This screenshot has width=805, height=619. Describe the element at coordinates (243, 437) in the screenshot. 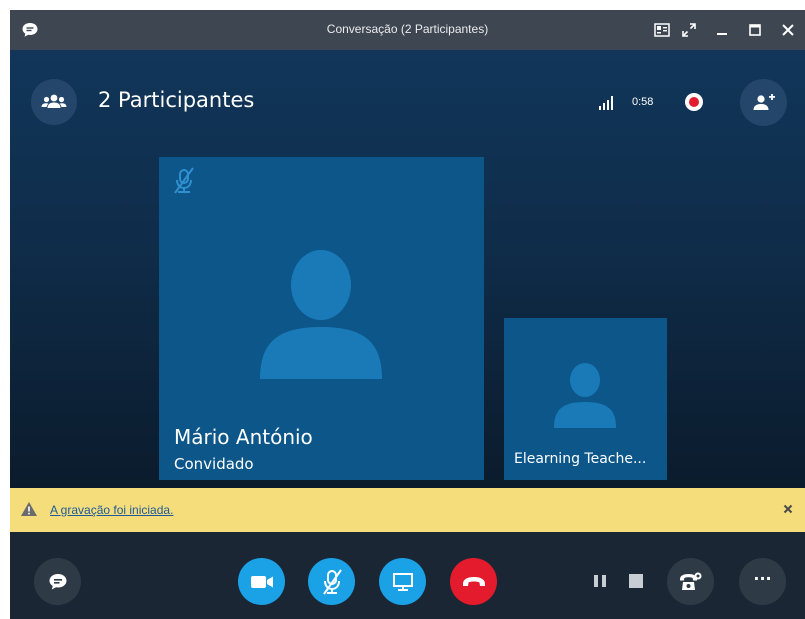

I see `participant-name: Mário António` at that location.